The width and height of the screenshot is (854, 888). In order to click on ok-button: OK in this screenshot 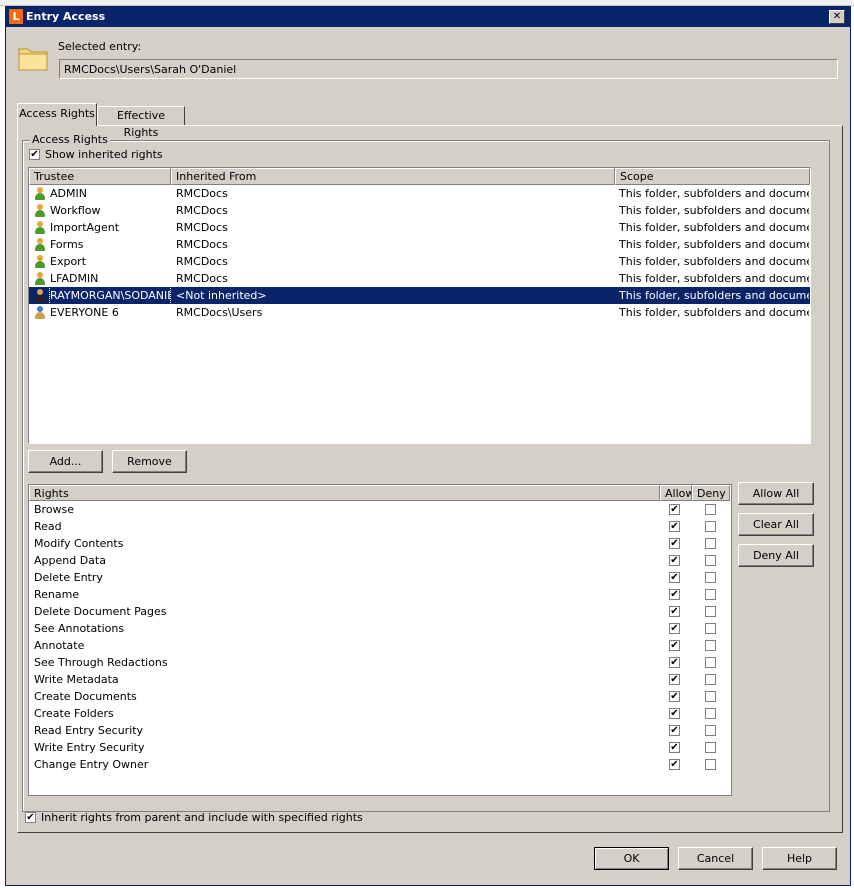, I will do `click(631, 858)`.